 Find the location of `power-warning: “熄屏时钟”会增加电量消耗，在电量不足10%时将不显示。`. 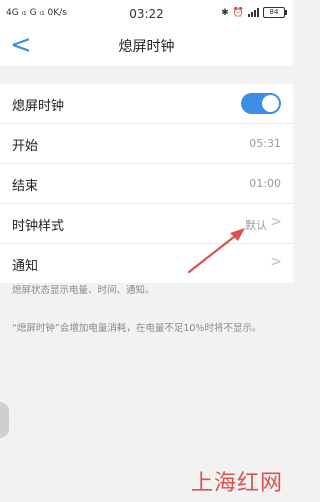

power-warning: “熄屏时钟”会增加电量消耗，在电量不足10%时将不显示。 is located at coordinates (137, 328).